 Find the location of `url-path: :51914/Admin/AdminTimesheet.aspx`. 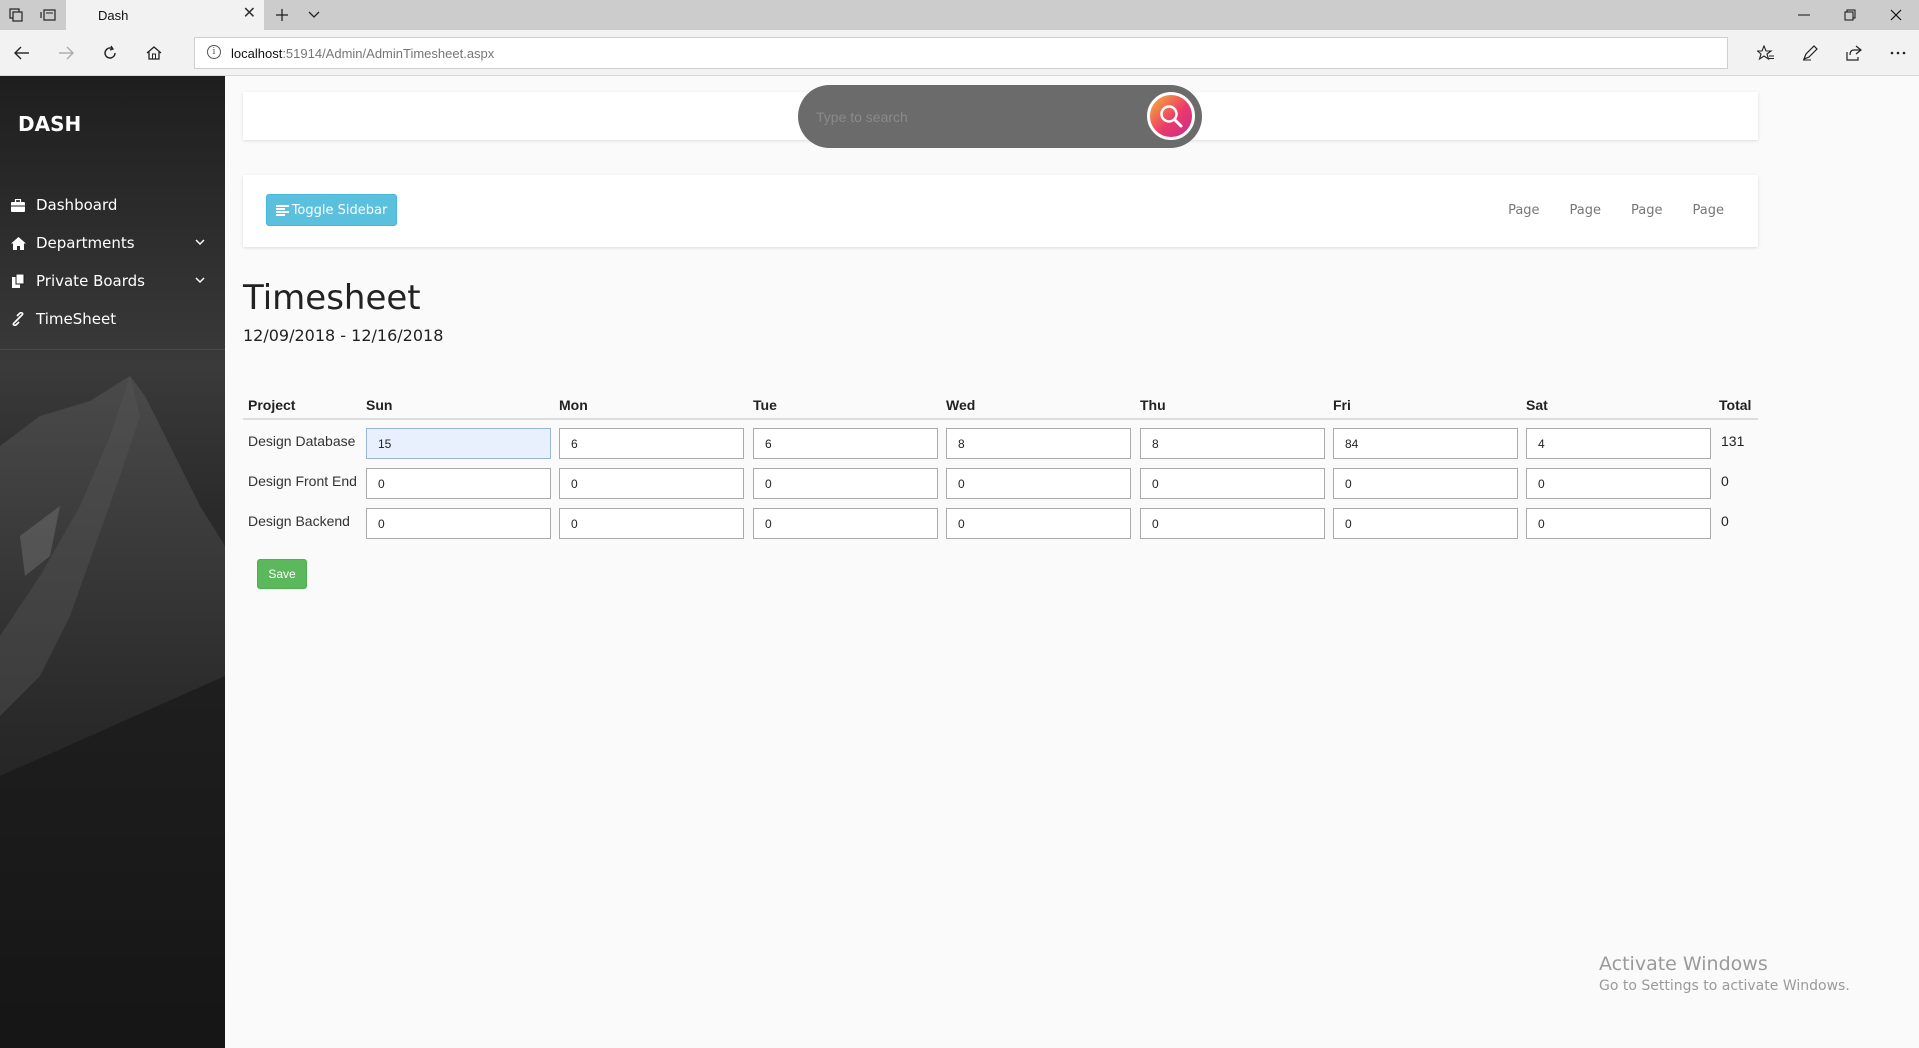

url-path: :51914/Admin/AdminTimesheet.aspx is located at coordinates (388, 53).